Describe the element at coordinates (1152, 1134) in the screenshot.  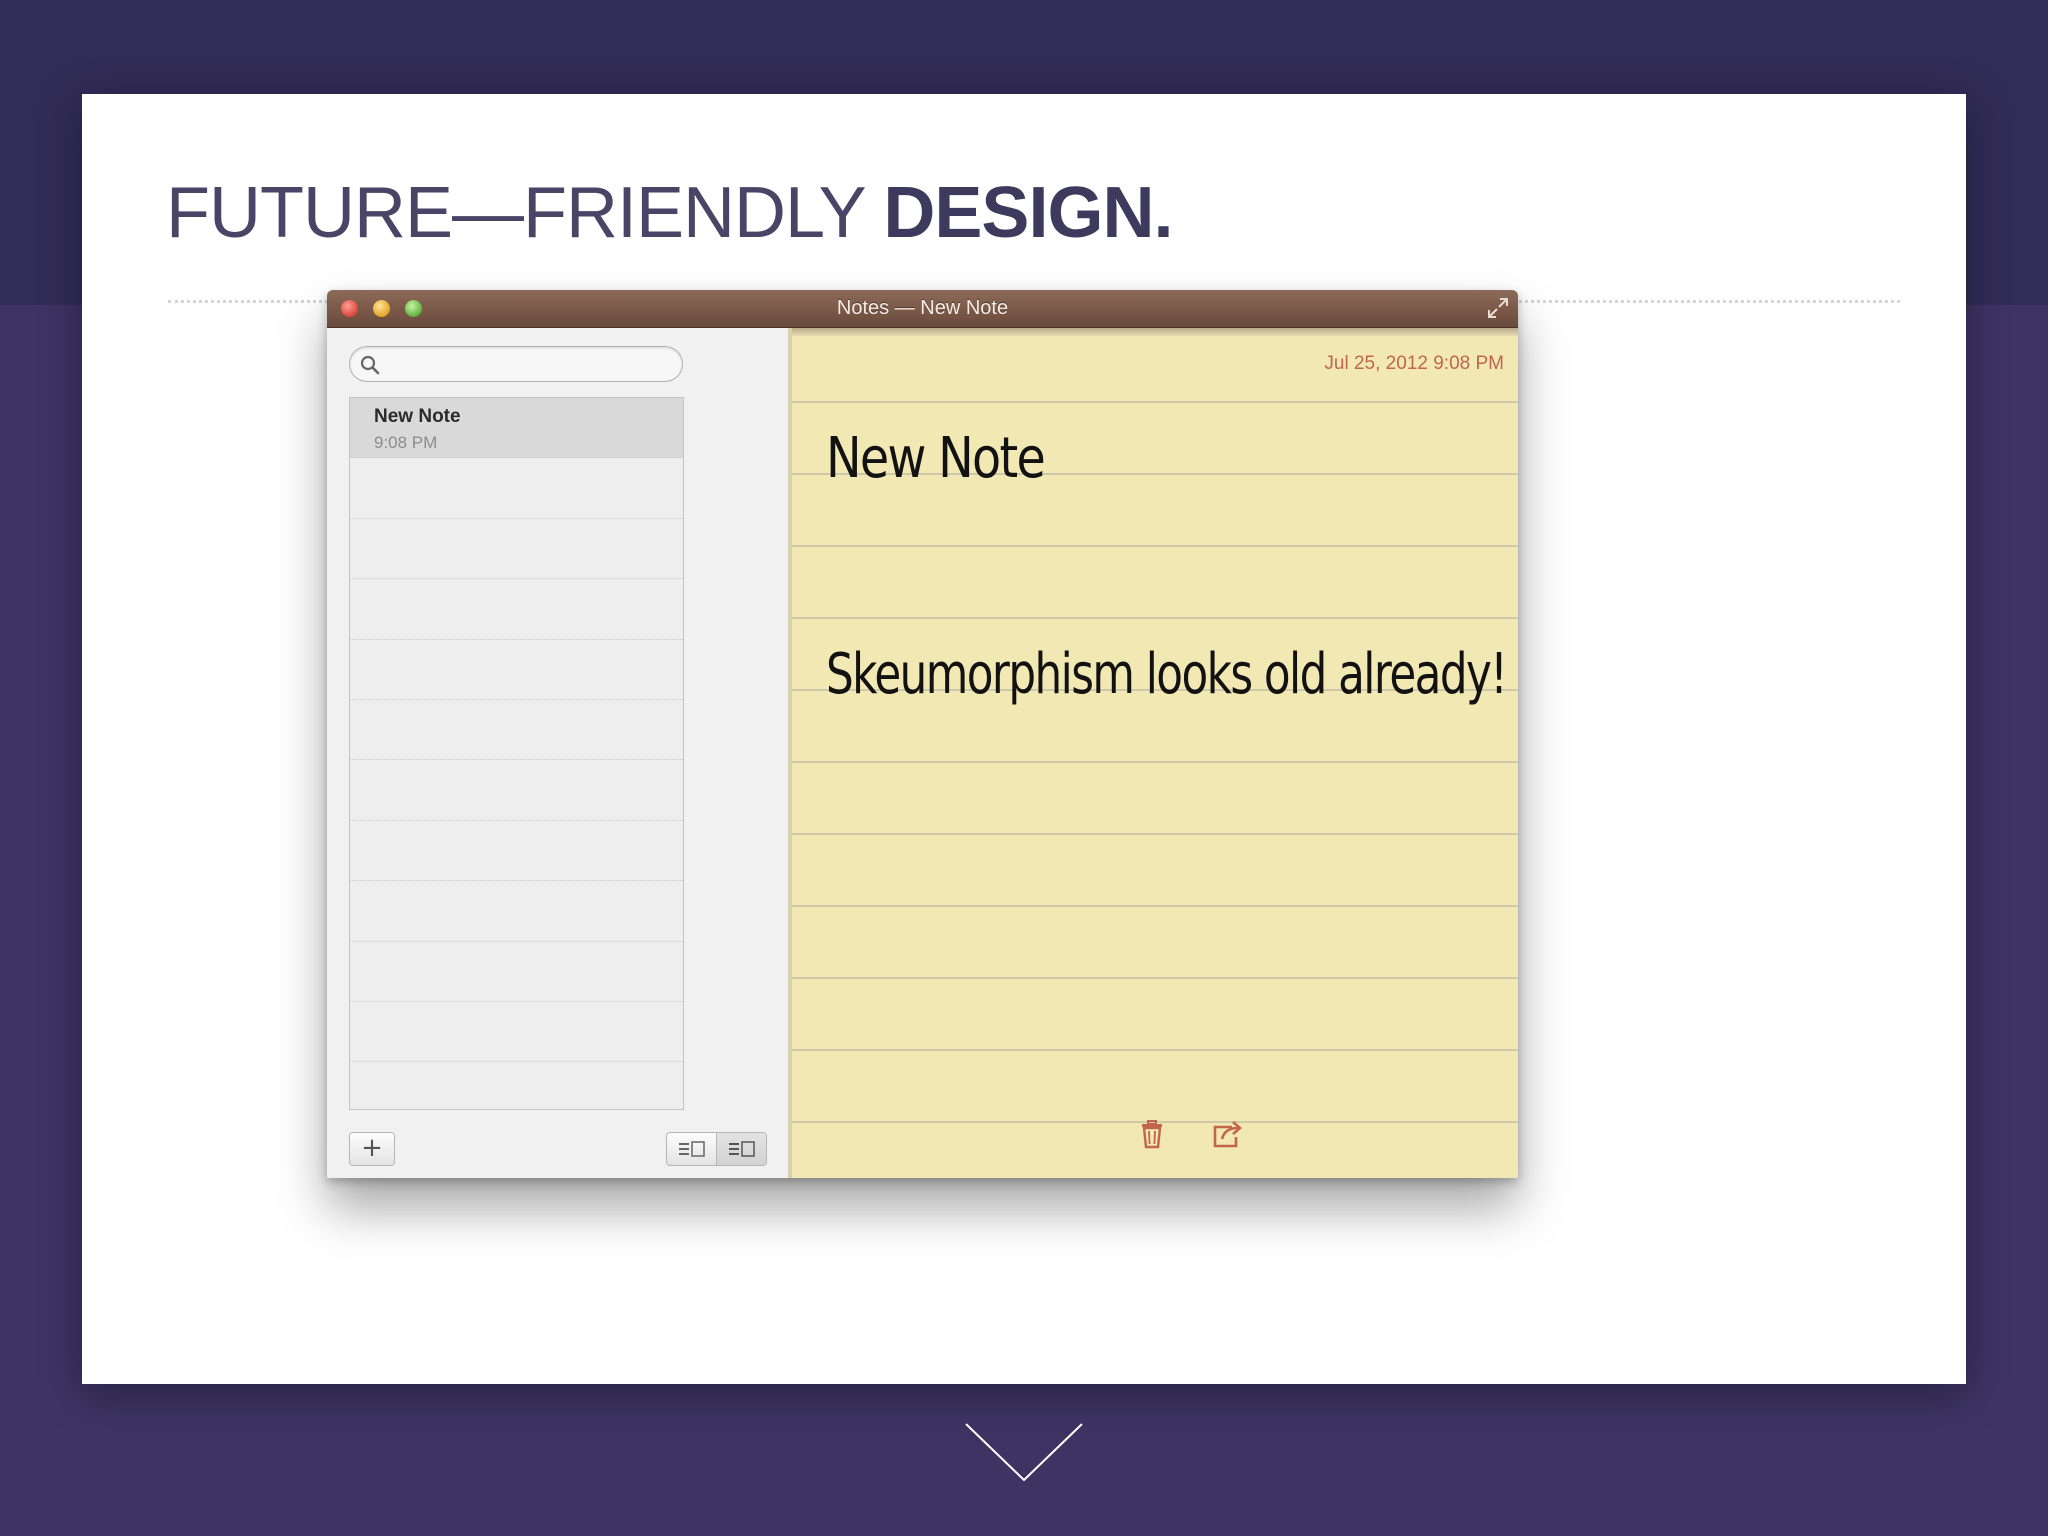
I see `trash-icon` at that location.